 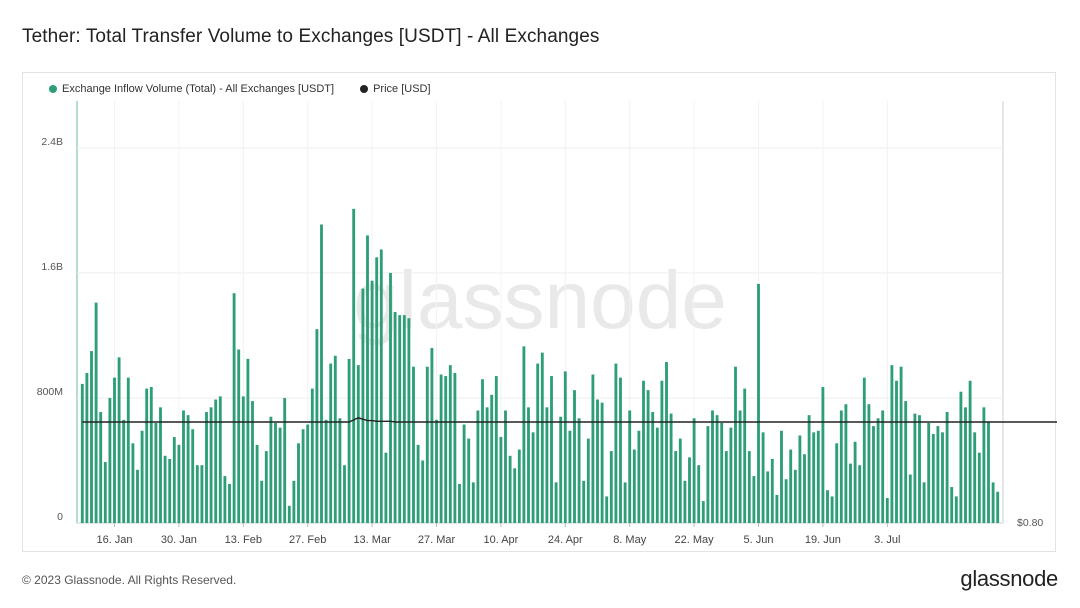 What do you see at coordinates (1030, 523) in the screenshot?
I see `right-axis-label: $0.80` at bounding box center [1030, 523].